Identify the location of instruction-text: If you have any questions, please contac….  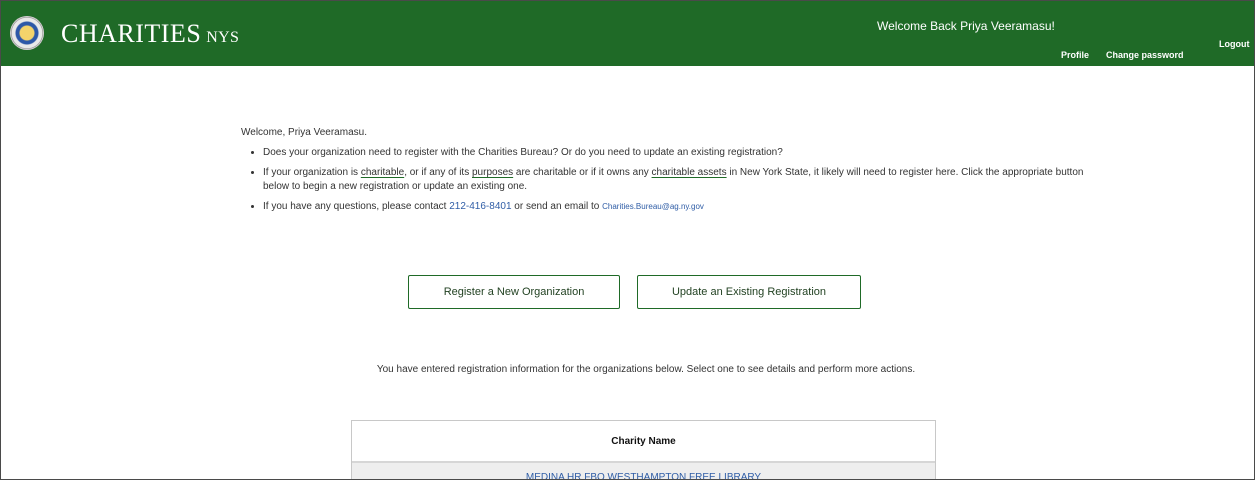
(356, 206).